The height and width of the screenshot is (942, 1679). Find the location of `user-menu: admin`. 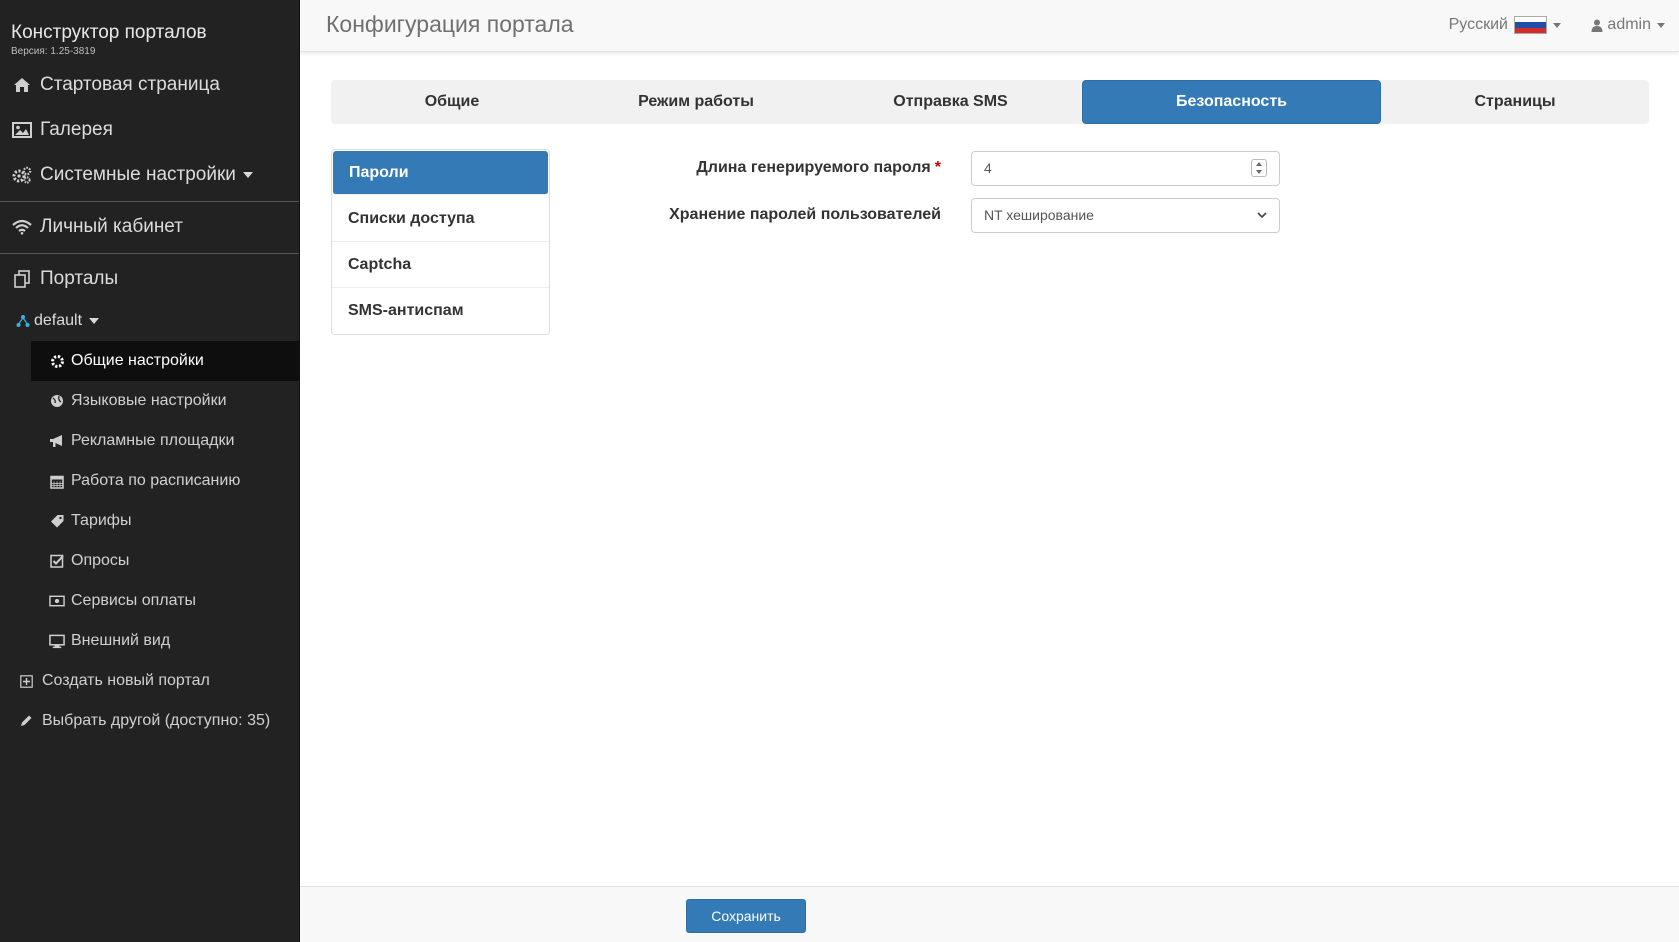

user-menu: admin is located at coordinates (1628, 25).